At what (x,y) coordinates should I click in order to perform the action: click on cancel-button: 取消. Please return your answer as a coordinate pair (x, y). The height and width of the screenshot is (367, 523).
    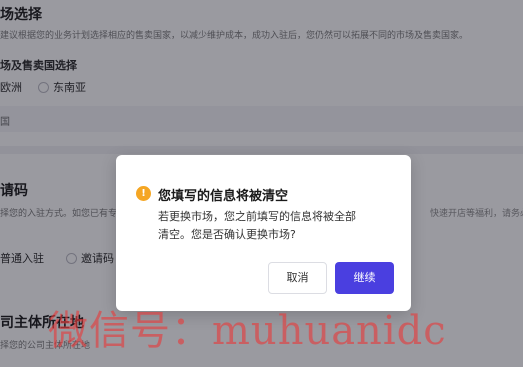
    Looking at the image, I should click on (297, 278).